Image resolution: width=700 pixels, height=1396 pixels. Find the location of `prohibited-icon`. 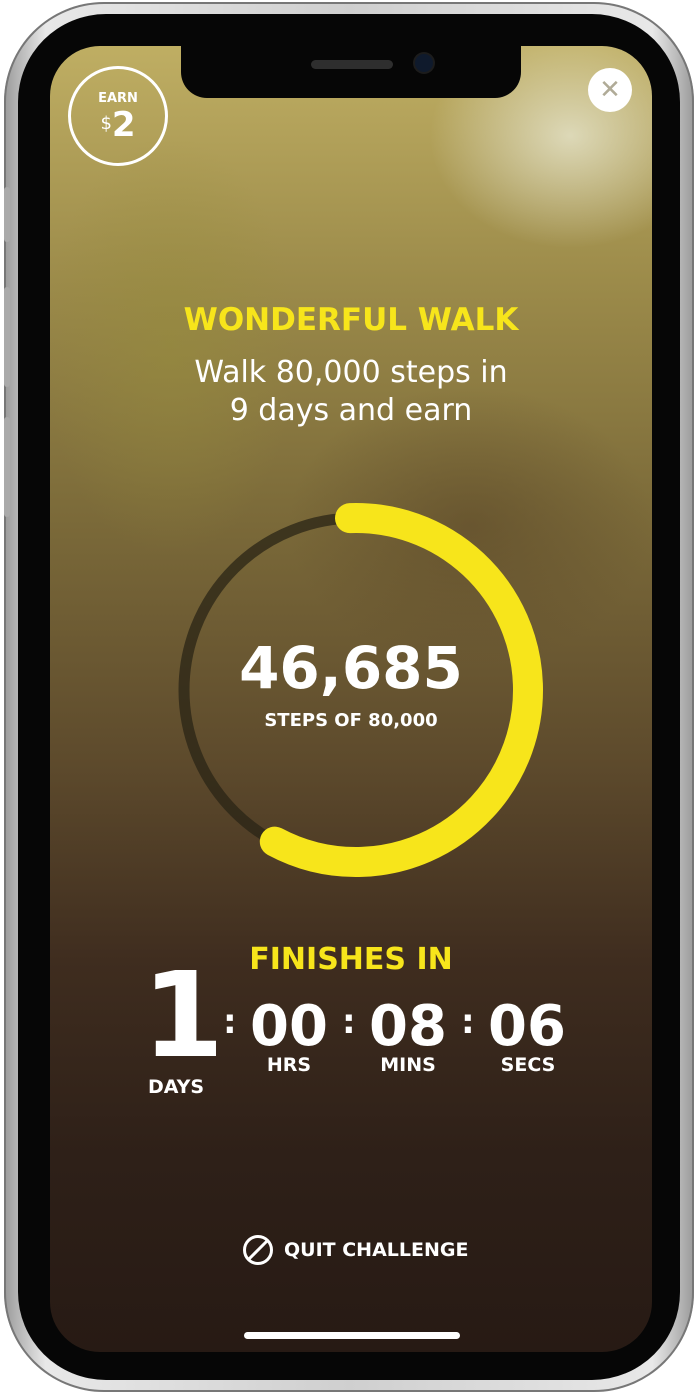

prohibited-icon is located at coordinates (258, 1250).